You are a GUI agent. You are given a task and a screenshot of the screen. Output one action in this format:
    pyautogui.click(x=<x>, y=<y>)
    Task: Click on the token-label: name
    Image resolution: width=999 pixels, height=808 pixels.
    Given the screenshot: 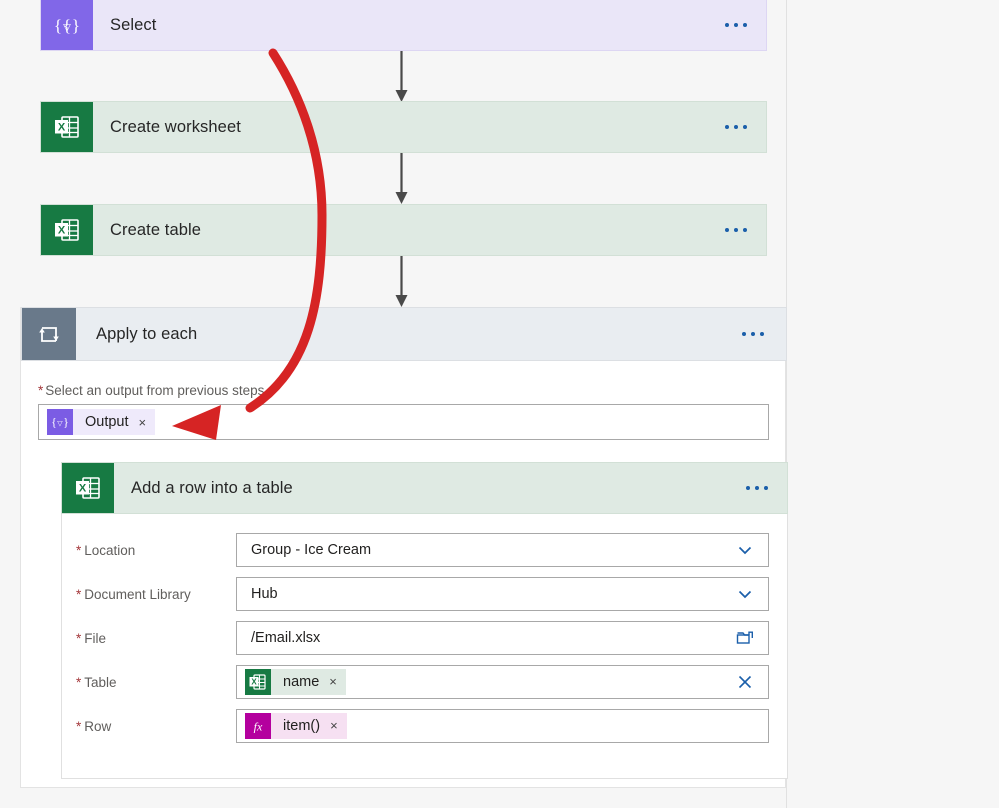 What is the action you would take?
    pyautogui.click(x=301, y=681)
    